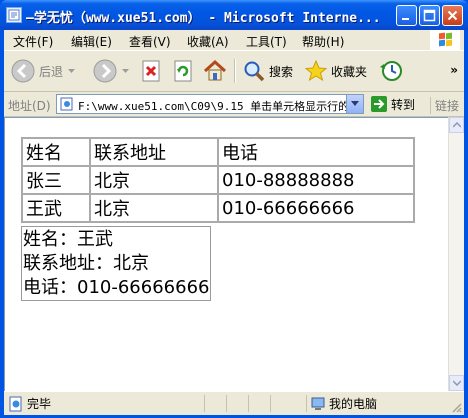 This screenshot has height=418, width=468. Describe the element at coordinates (318, 403) in the screenshot. I see `my-computer-icon` at that location.